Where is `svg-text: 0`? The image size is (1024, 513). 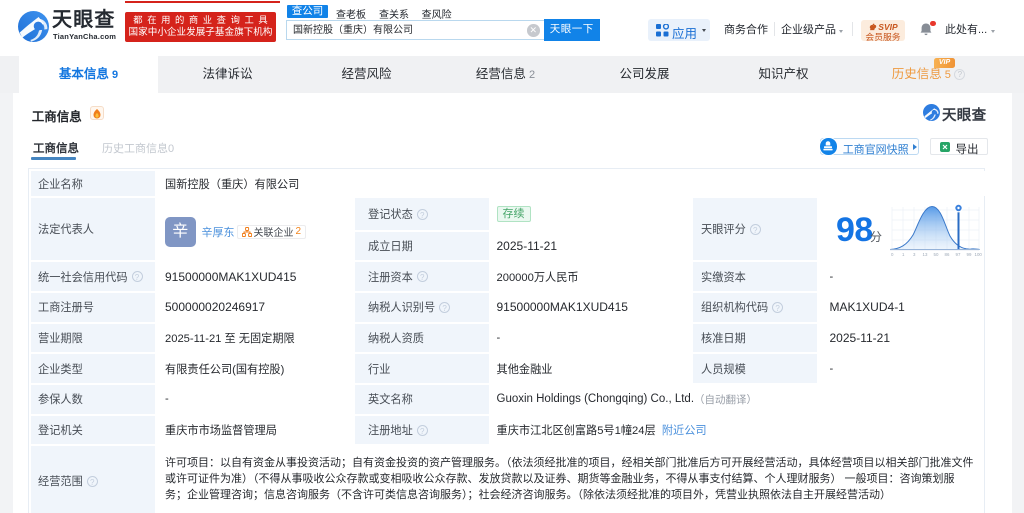
svg-text: 0 is located at coordinates (892, 254).